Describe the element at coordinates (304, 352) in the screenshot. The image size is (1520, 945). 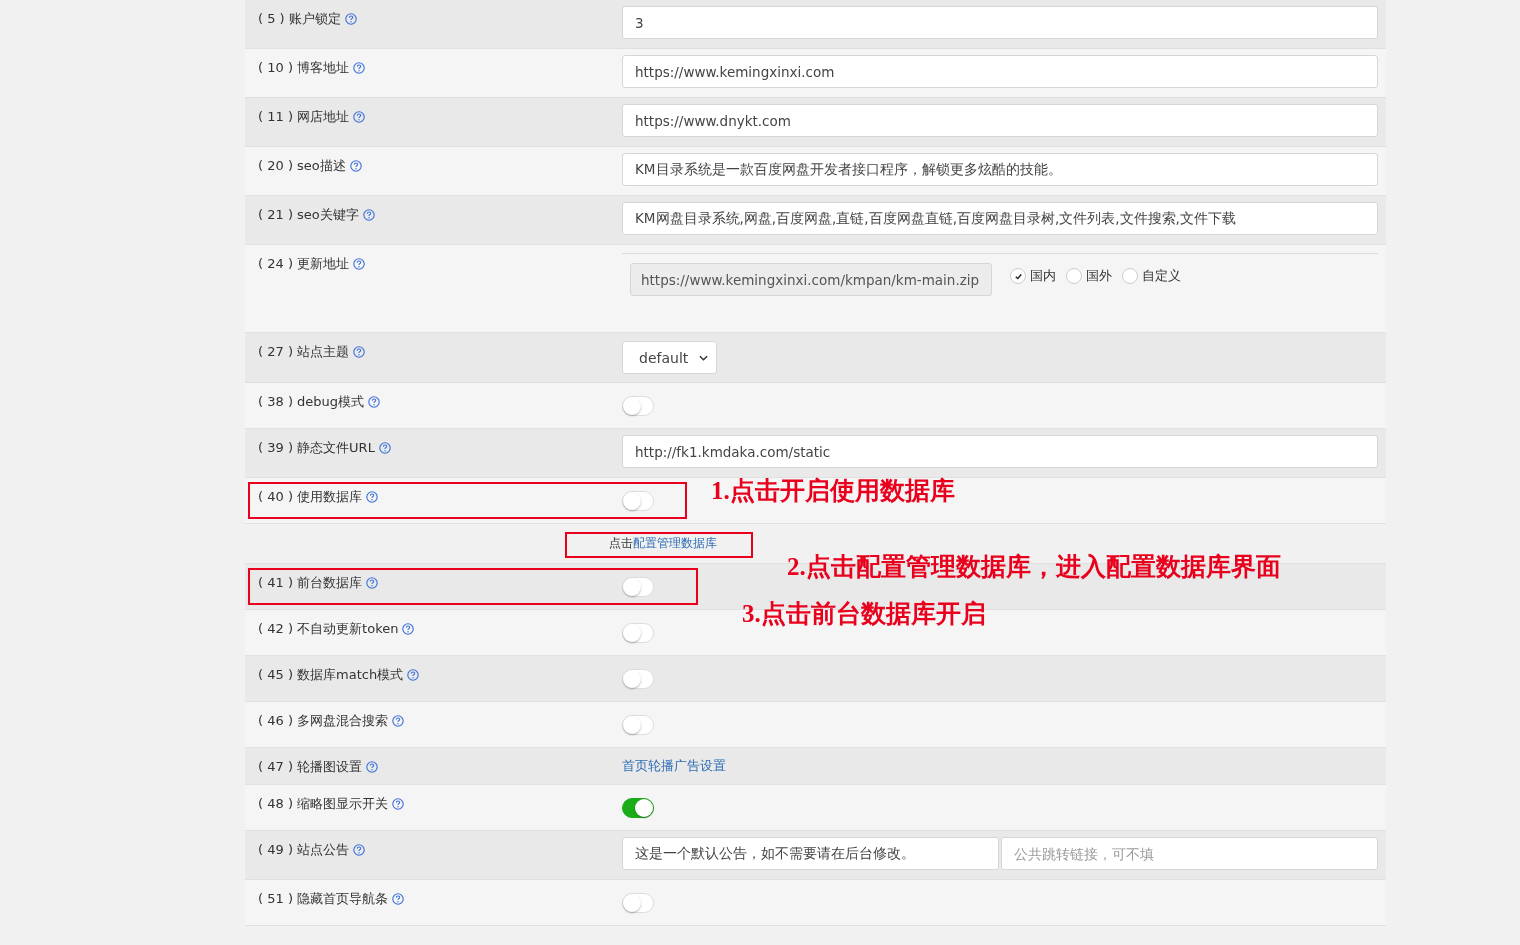
I see `setting-label: ( 27 ) 站点主题` at that location.